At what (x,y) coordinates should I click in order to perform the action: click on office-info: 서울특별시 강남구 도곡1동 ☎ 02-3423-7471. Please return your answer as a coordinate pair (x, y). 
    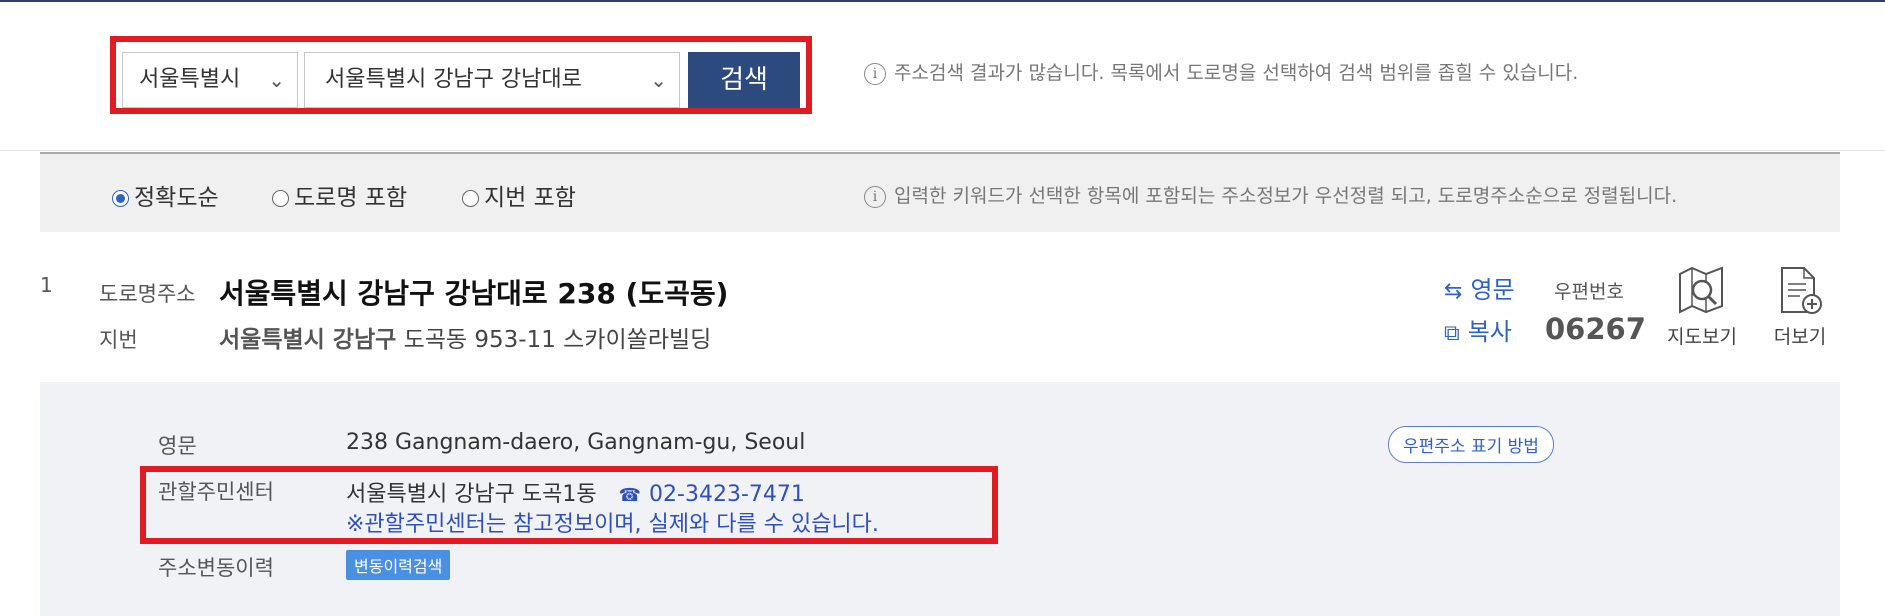
    Looking at the image, I should click on (575, 492).